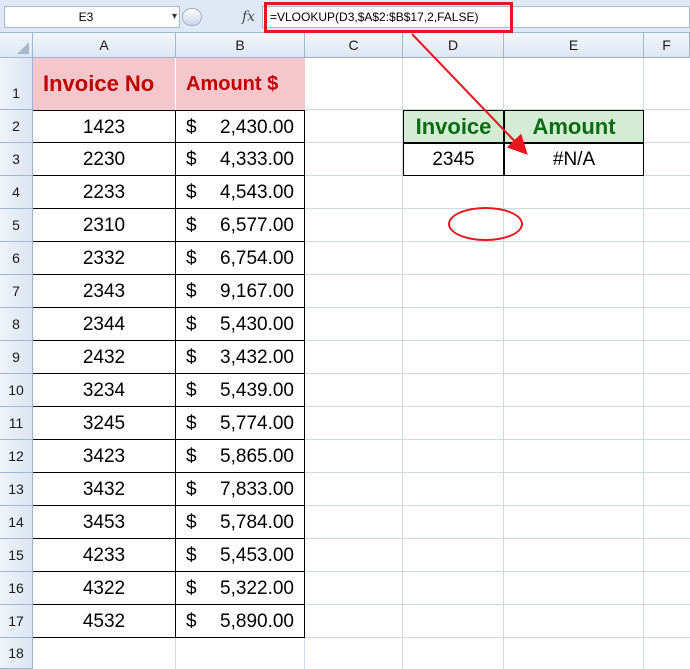 The width and height of the screenshot is (690, 669). Describe the element at coordinates (104, 225) in the screenshot. I see `invoice-cell: 2310` at that location.